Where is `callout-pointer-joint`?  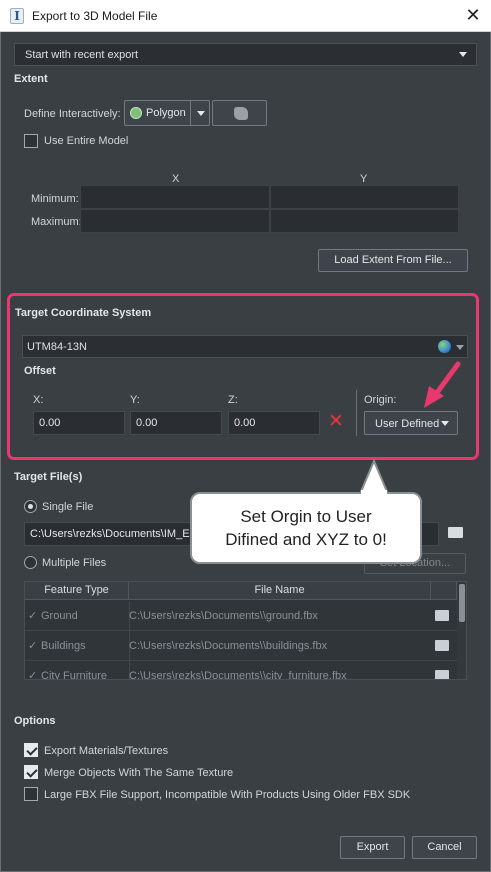
callout-pointer-joint is located at coordinates (374, 492).